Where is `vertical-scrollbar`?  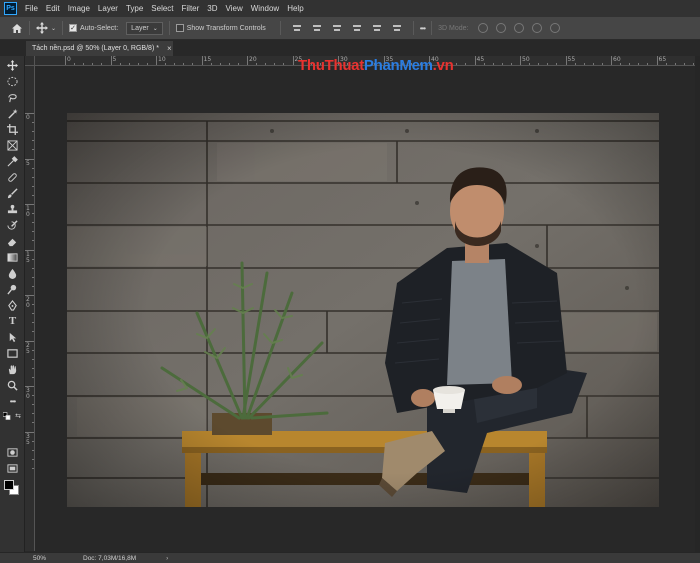 vertical-scrollbar is located at coordinates (697, 304).